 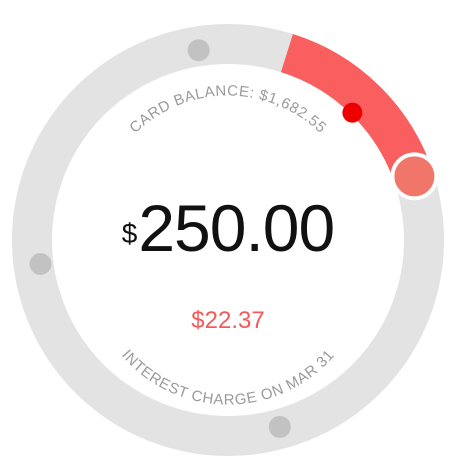 What do you see at coordinates (228, 109) in the screenshot?
I see `card-balance-label: CARD BALANCE: $1,682.55` at bounding box center [228, 109].